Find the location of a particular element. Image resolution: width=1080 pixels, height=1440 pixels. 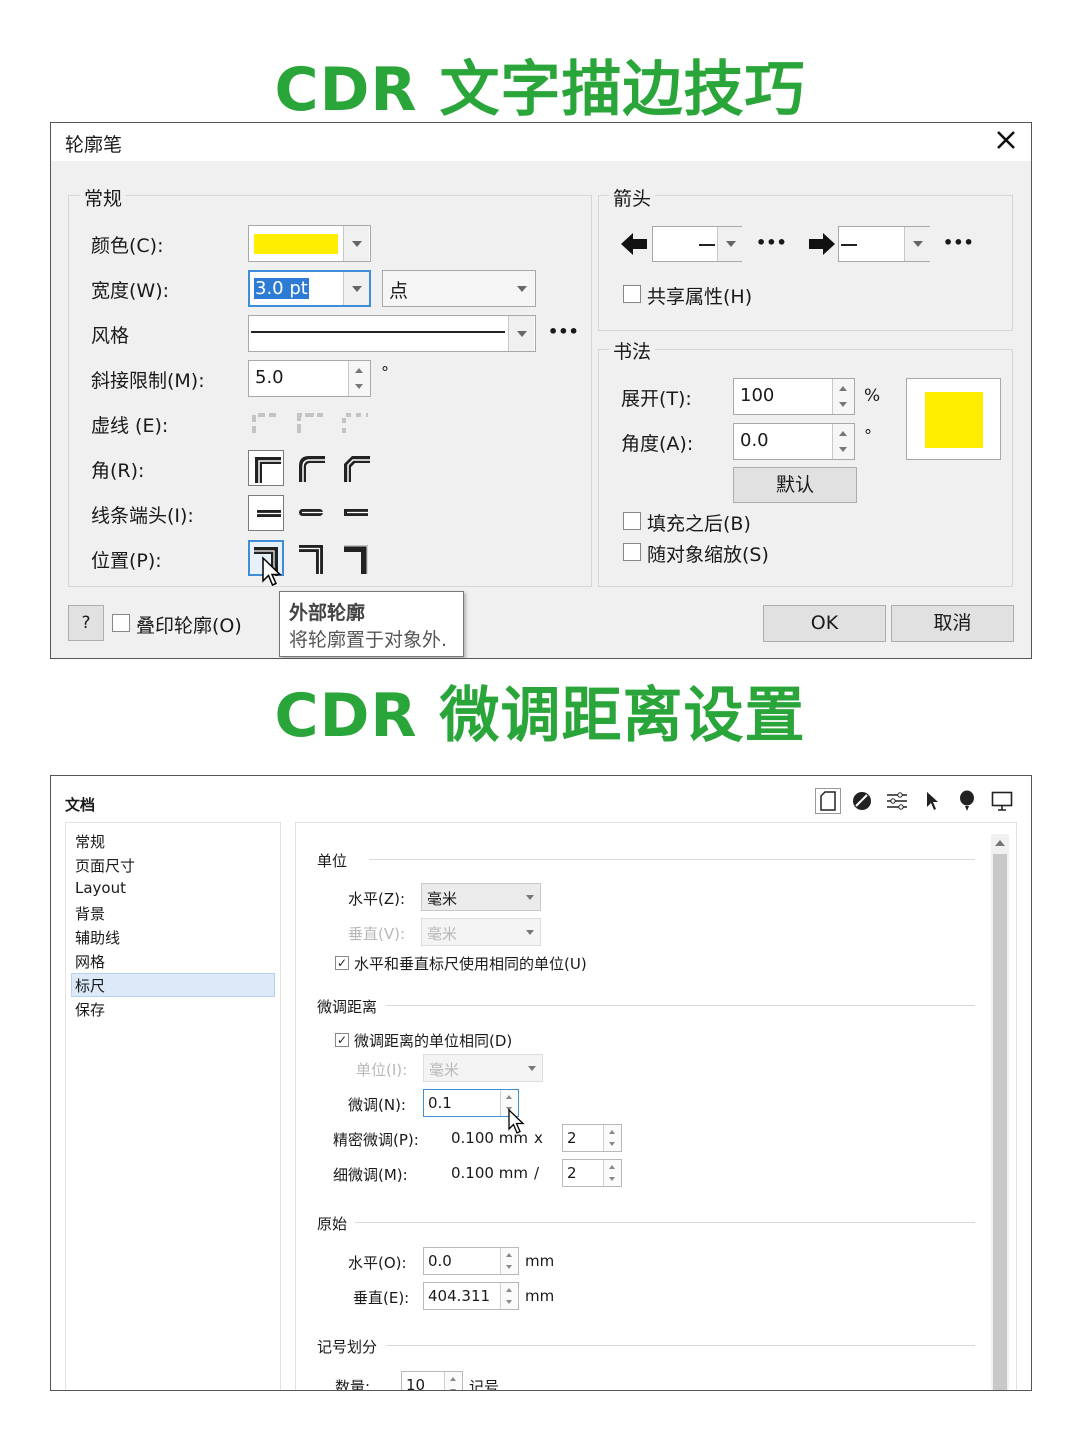

same-units-checkbox: ✓ is located at coordinates (342, 963).